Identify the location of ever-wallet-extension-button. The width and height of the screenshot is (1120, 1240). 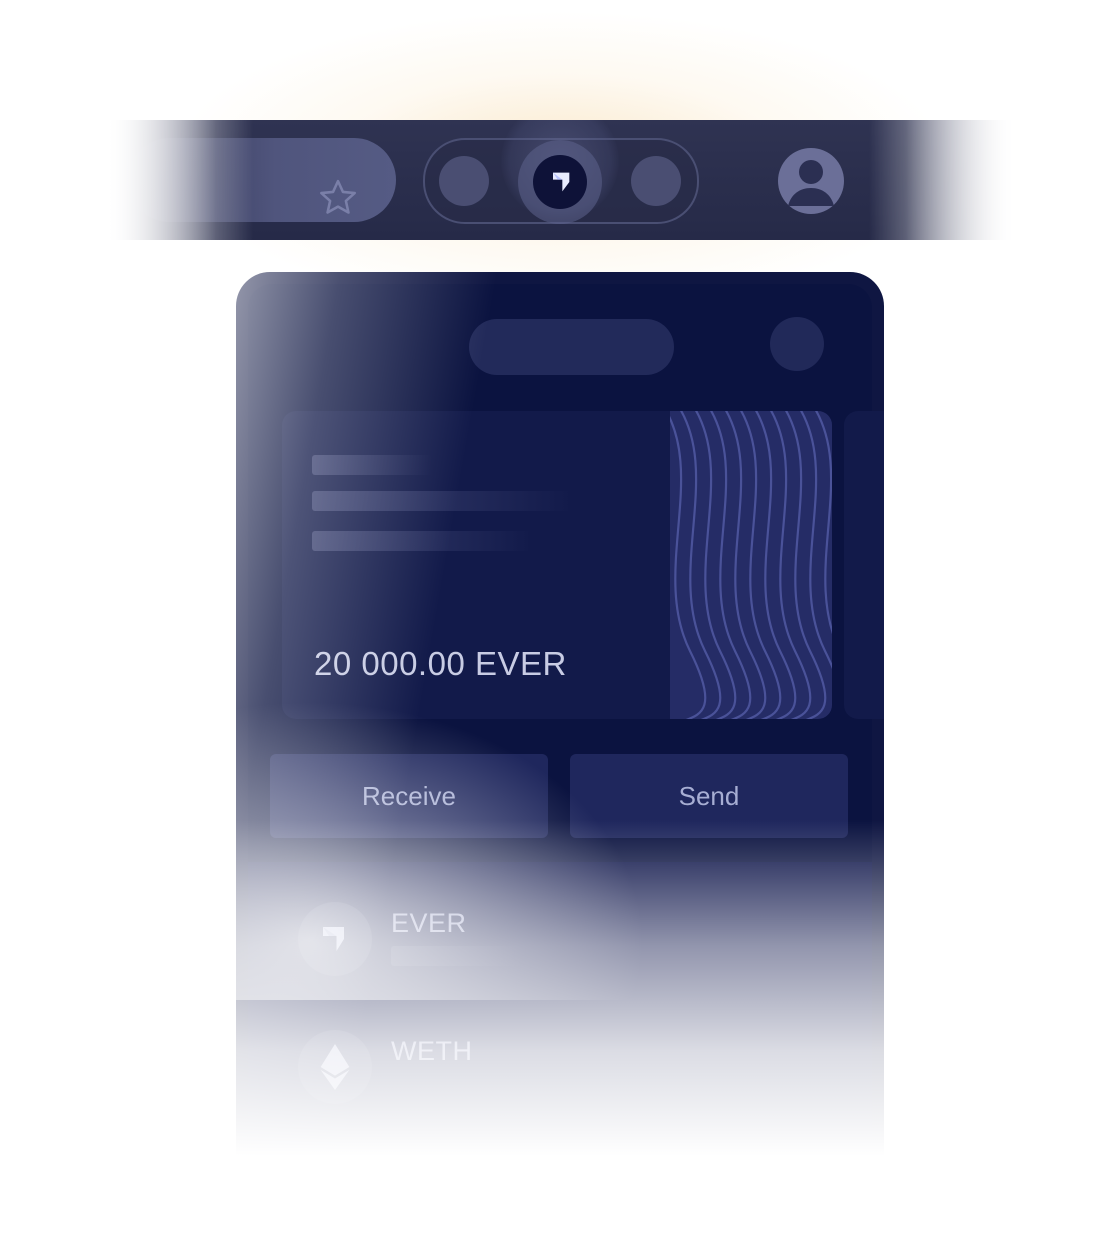
(560, 182).